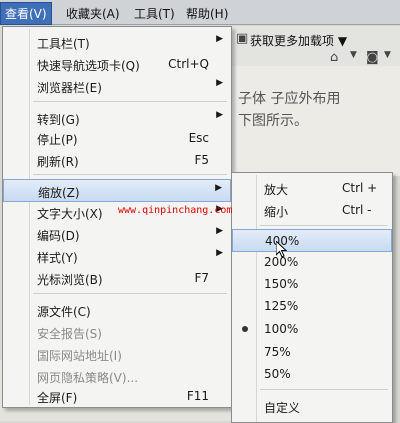  I want to click on menu-item-shortcut: F11, so click(197, 396).